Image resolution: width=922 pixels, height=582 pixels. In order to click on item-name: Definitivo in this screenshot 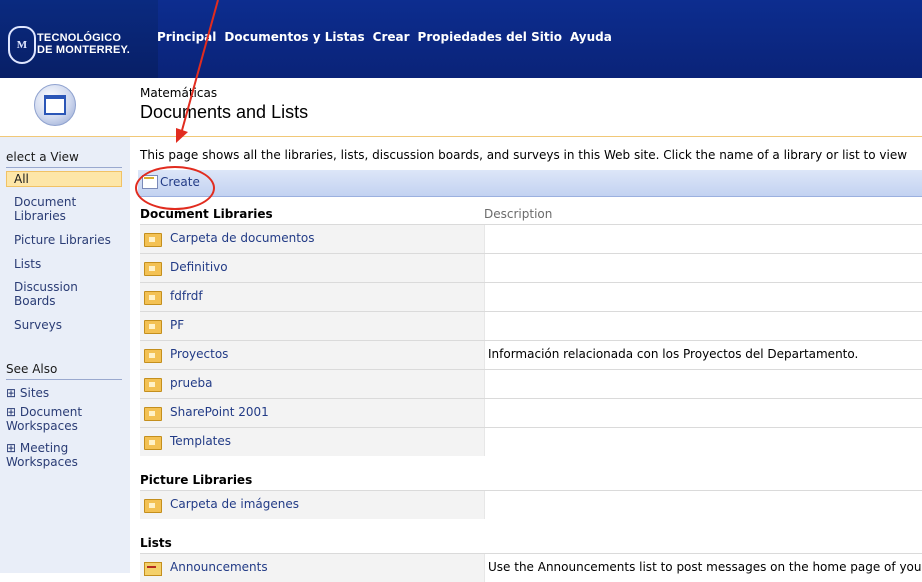, I will do `click(199, 267)`.